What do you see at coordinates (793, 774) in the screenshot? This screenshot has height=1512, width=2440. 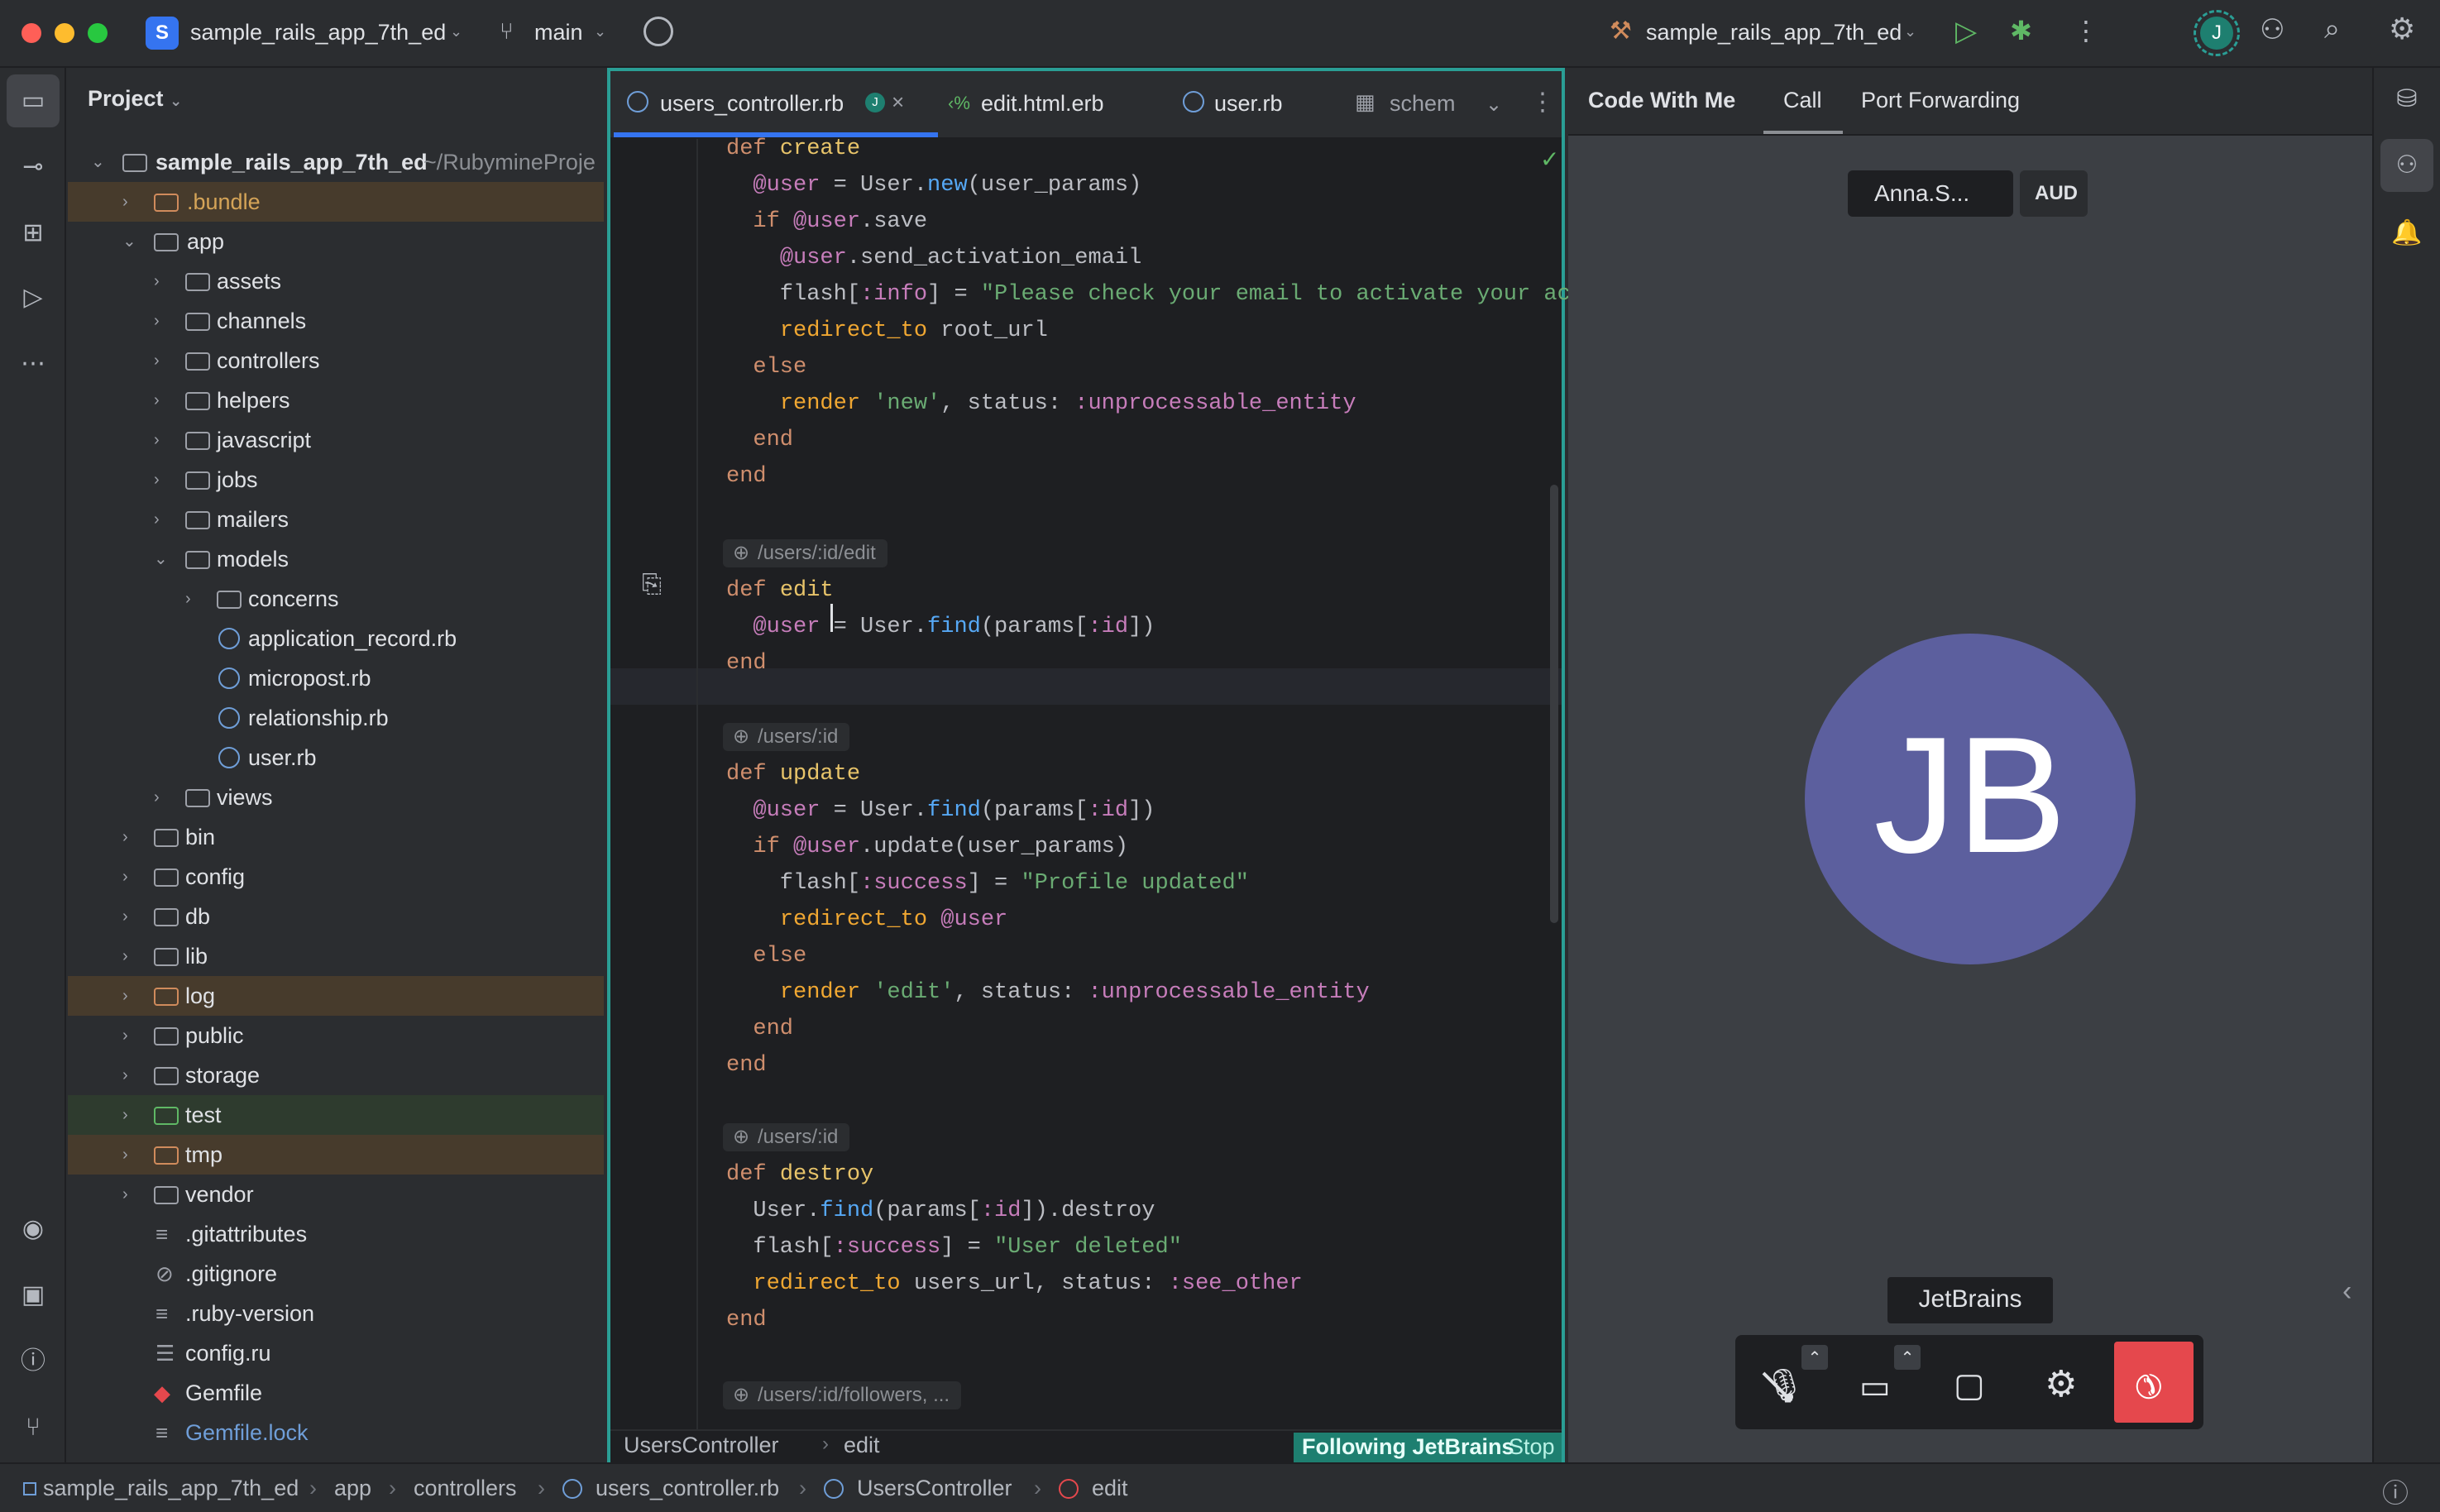 I see `code-line: def update` at bounding box center [793, 774].